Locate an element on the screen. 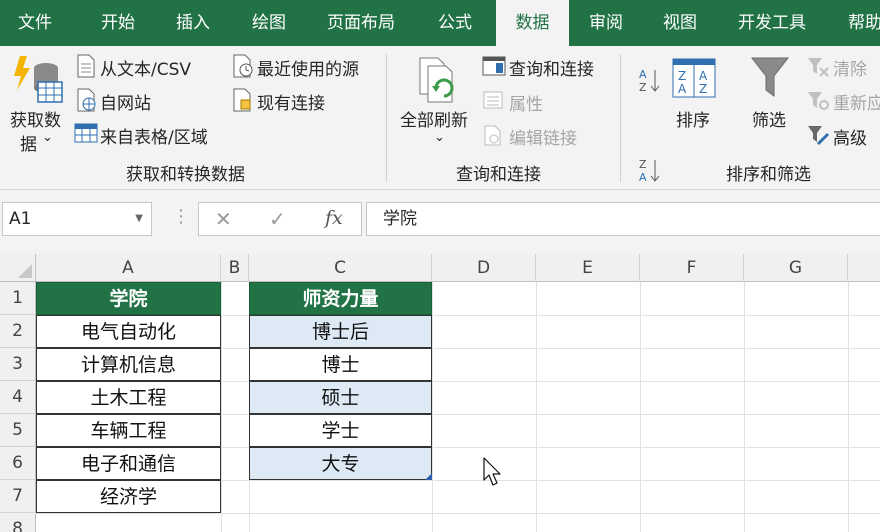  cell-a6: 电子和通信 is located at coordinates (128, 463).